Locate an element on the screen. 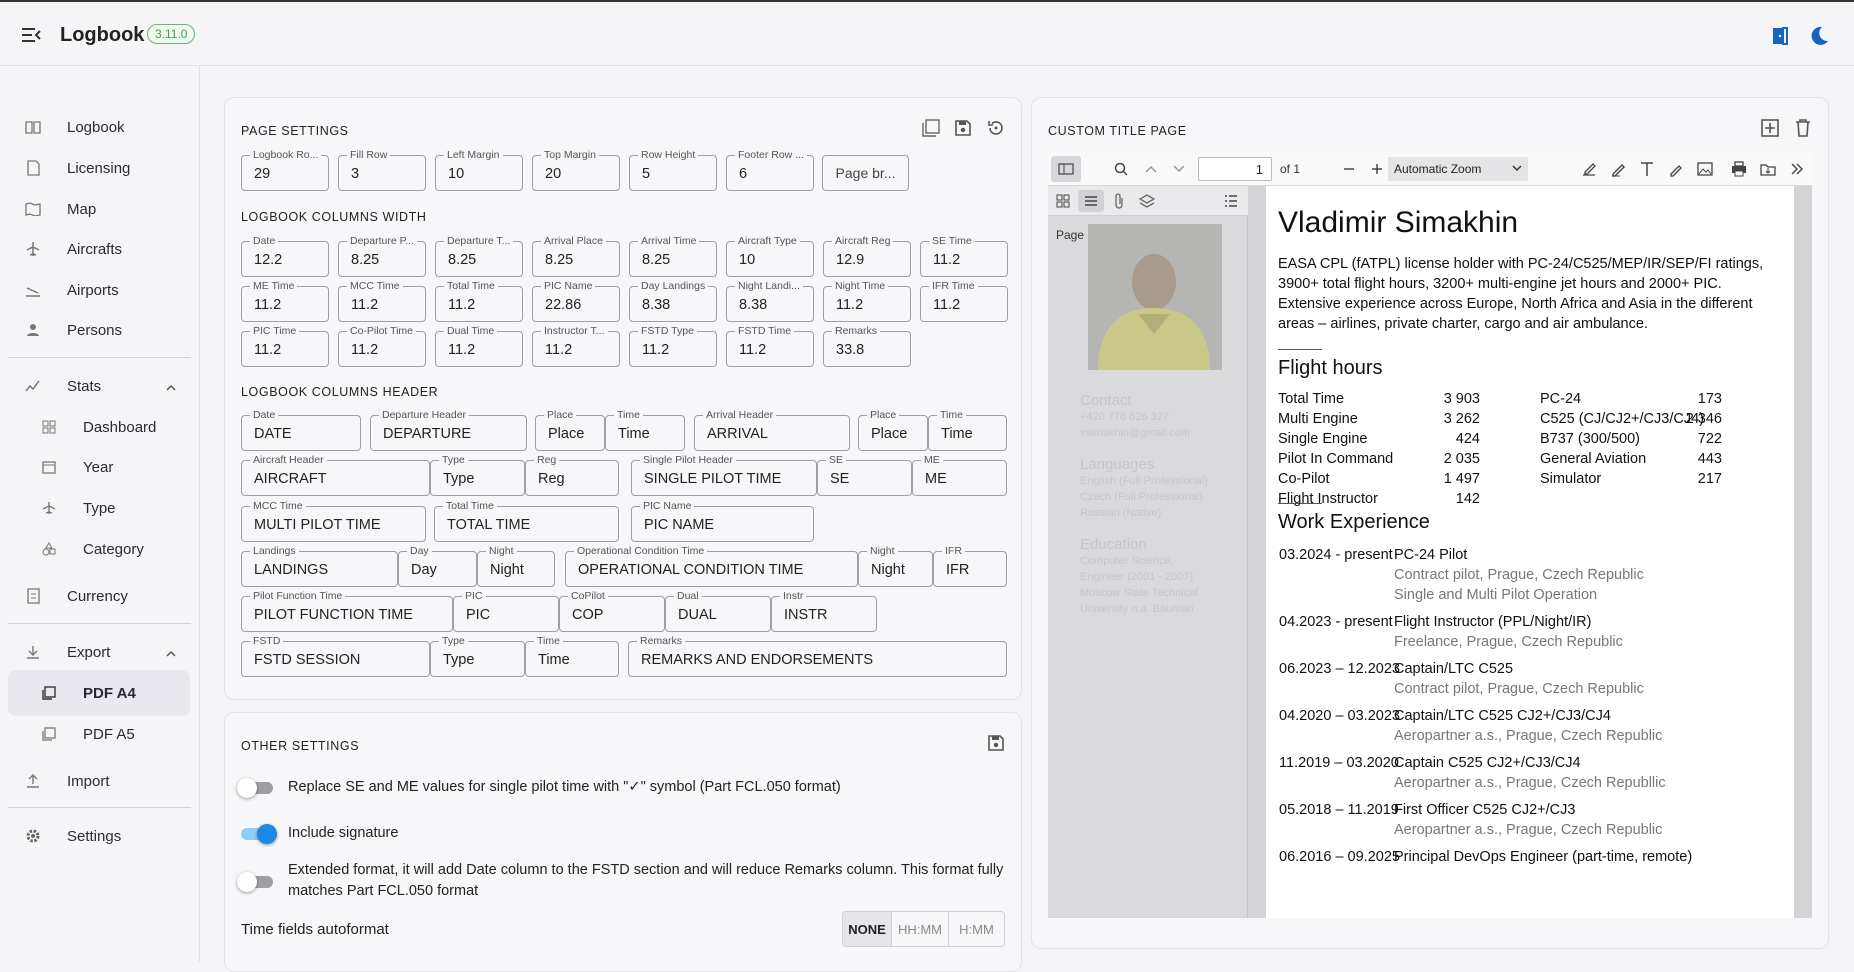 Image resolution: width=1854 pixels, height=972 pixels. autoformat-hmm-button: H:MM is located at coordinates (976, 929).